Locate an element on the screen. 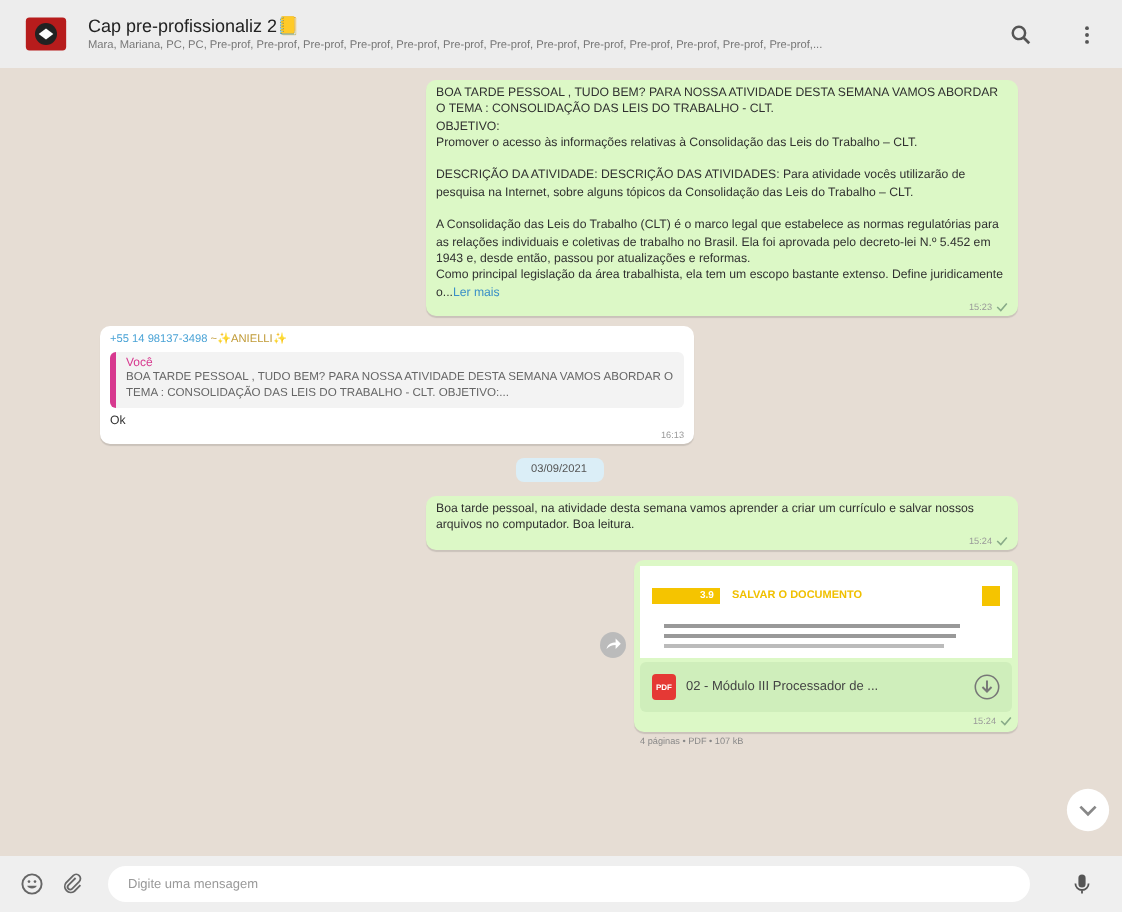 The width and height of the screenshot is (1122, 912). group-logo-icon is located at coordinates (46, 34).